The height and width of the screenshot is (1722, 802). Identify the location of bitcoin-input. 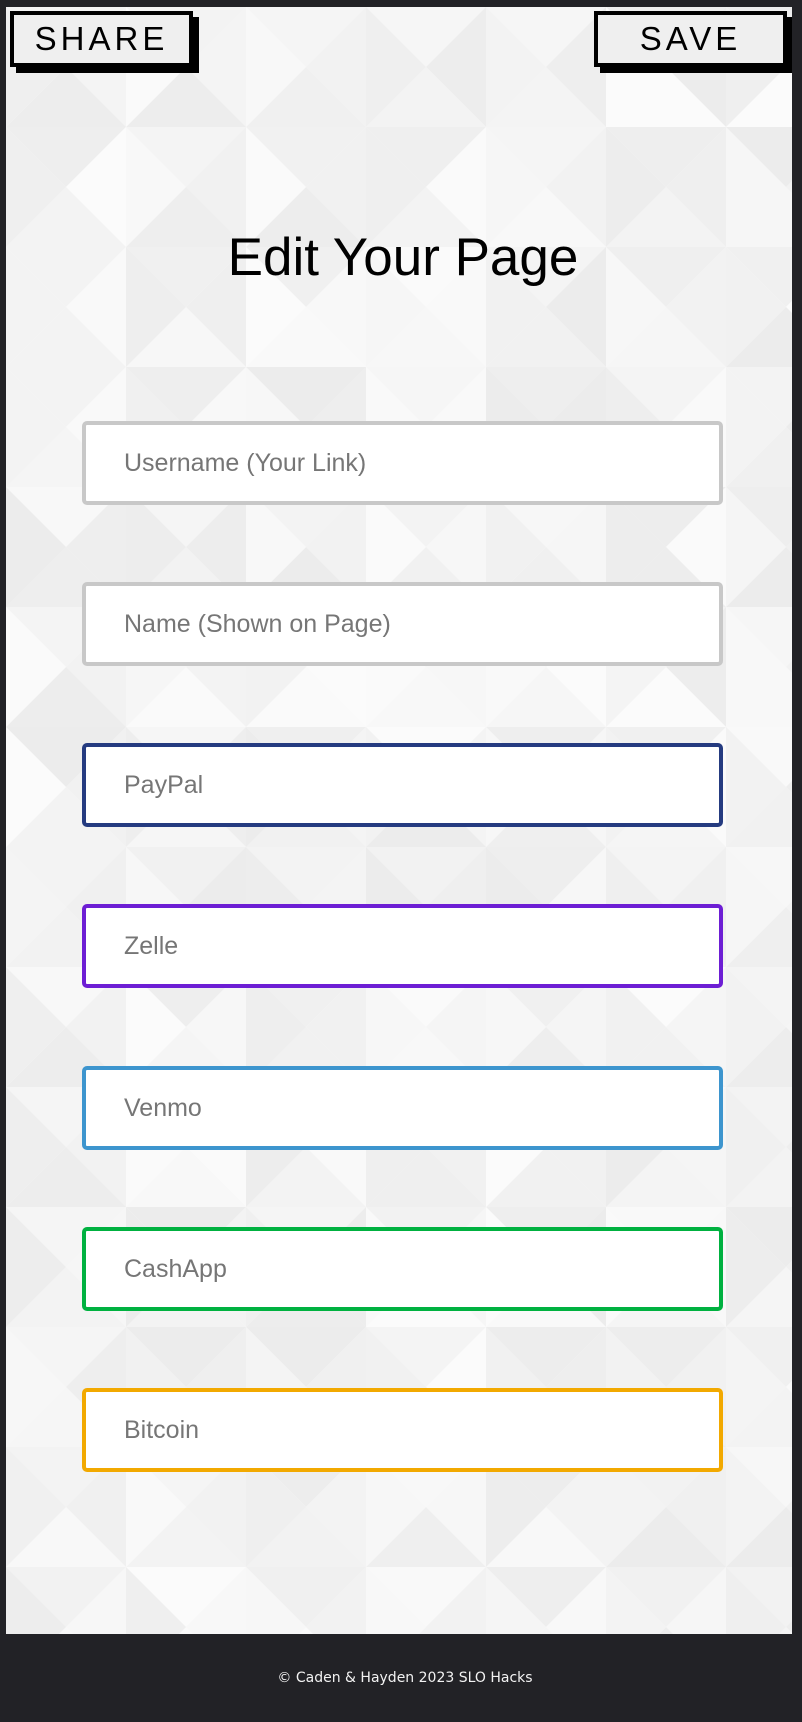
(402, 1430).